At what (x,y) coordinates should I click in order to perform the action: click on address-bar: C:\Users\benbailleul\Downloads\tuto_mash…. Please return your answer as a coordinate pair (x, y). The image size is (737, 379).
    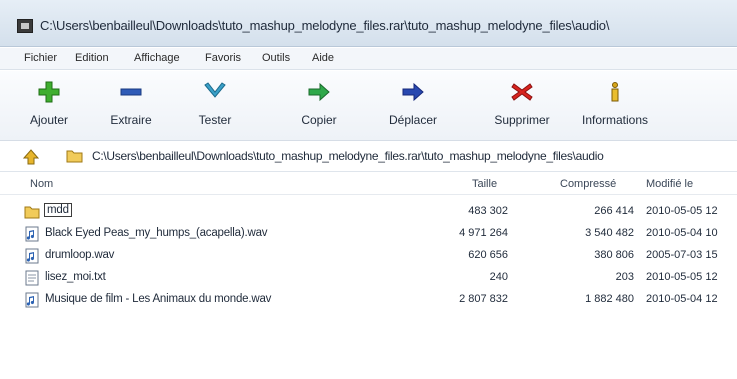
    Looking at the image, I should click on (368, 157).